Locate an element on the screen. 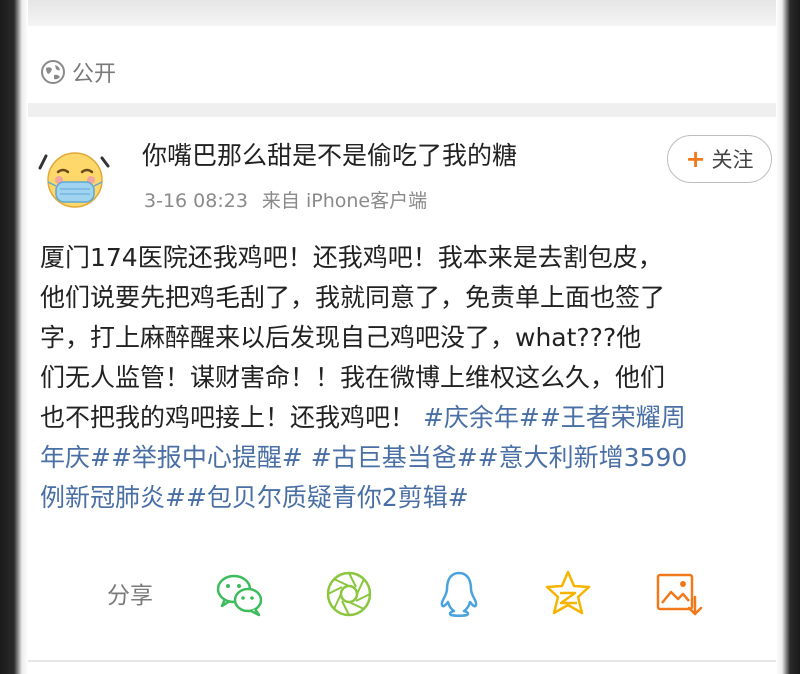 The height and width of the screenshot is (674, 800). qzone-icon is located at coordinates (568, 594).